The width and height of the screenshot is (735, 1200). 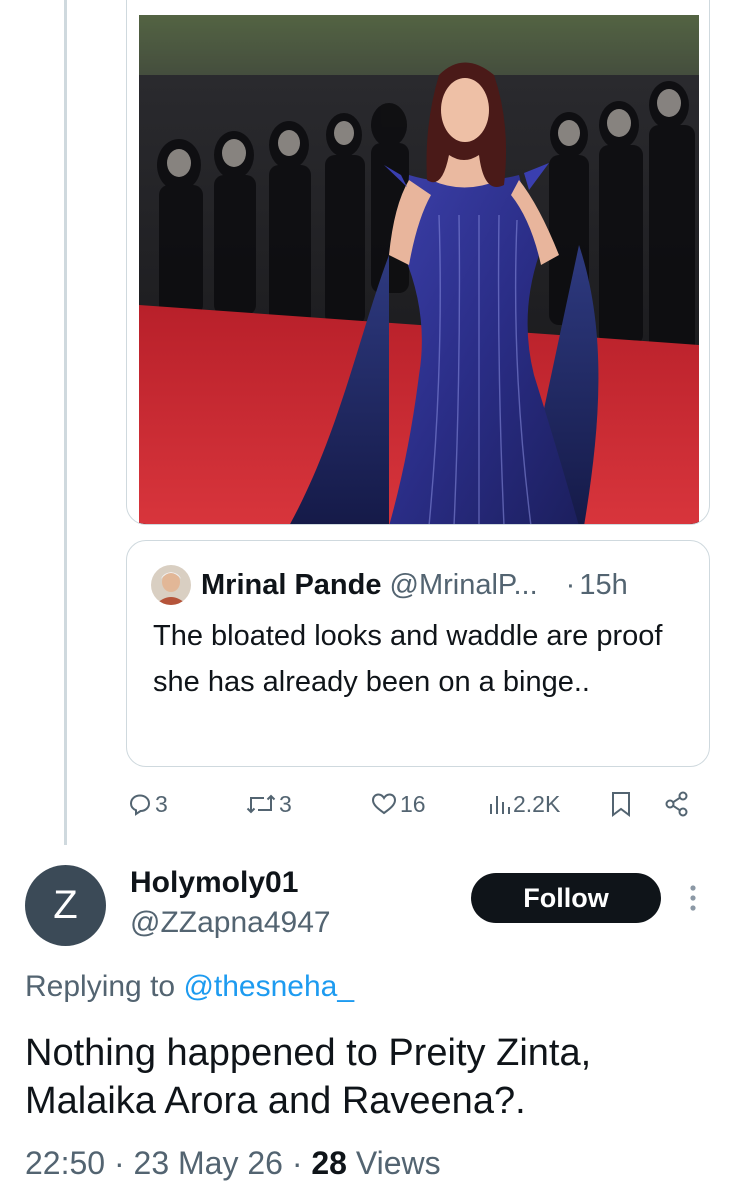 What do you see at coordinates (171, 585) in the screenshot?
I see `profile-avatar-icon` at bounding box center [171, 585].